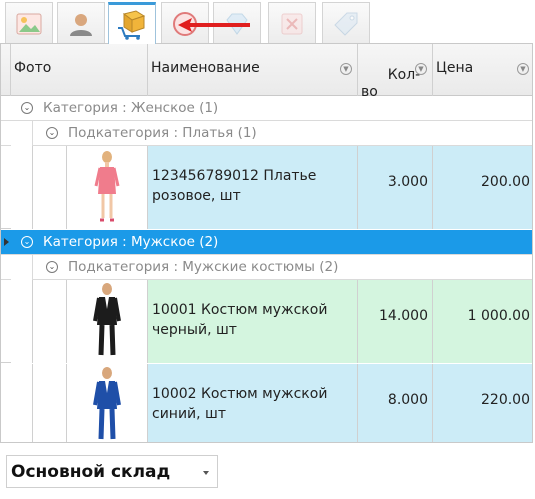 Image resolution: width=535 pixels, height=499 pixels. What do you see at coordinates (482, 403) in the screenshot?
I see `product-price: 220.00` at bounding box center [482, 403].